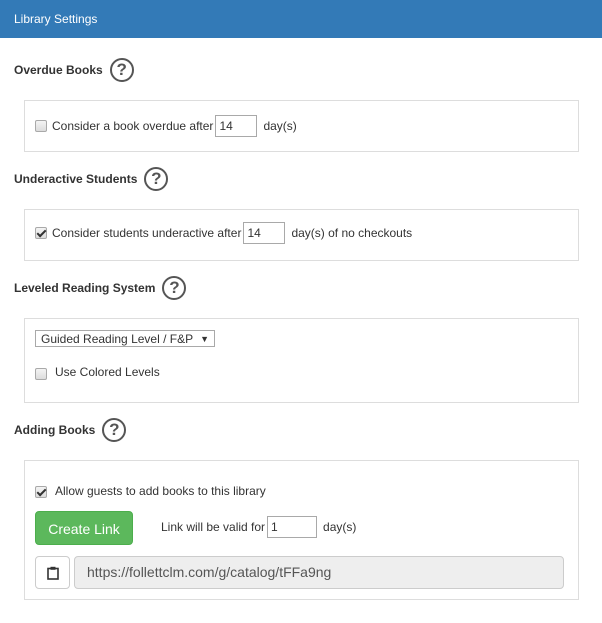 This screenshot has width=602, height=623. I want to click on overdue-books-section-title: Overdue Books ?, so click(74, 70).